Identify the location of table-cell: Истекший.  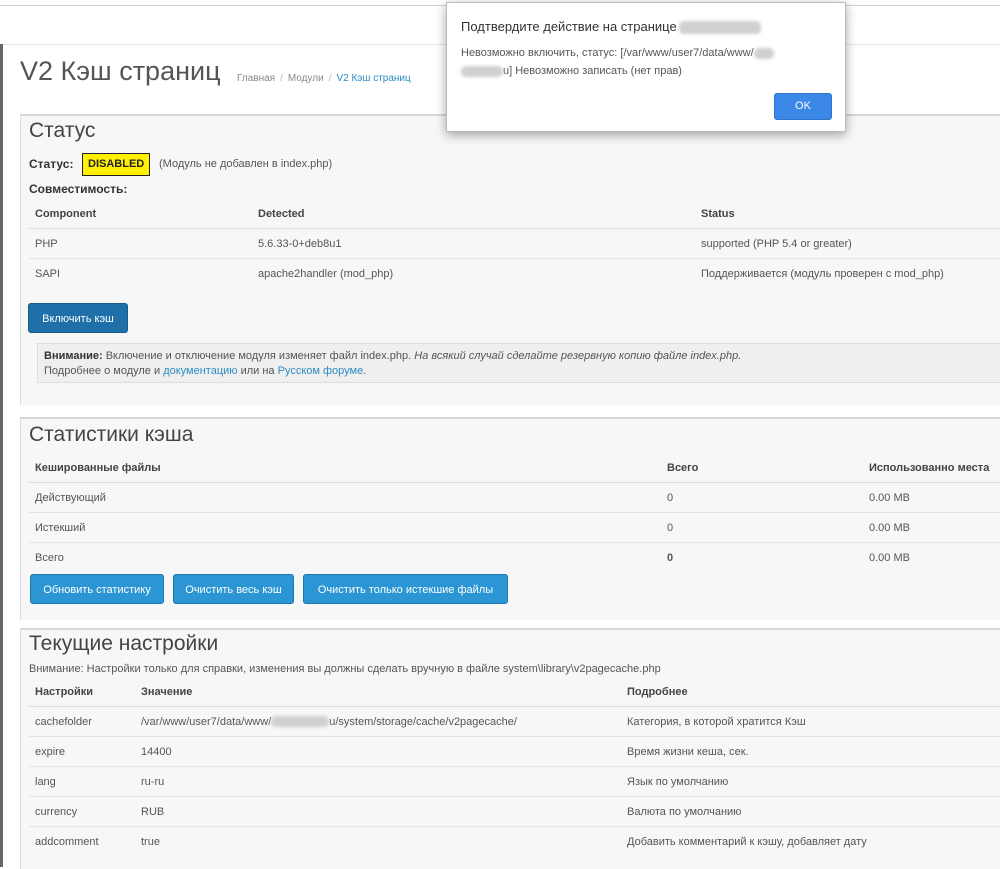
(345, 527).